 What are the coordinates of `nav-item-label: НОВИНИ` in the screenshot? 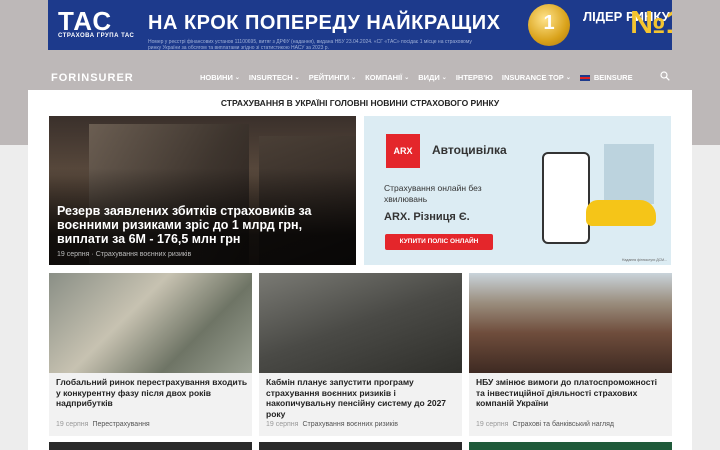 It's located at (216, 77).